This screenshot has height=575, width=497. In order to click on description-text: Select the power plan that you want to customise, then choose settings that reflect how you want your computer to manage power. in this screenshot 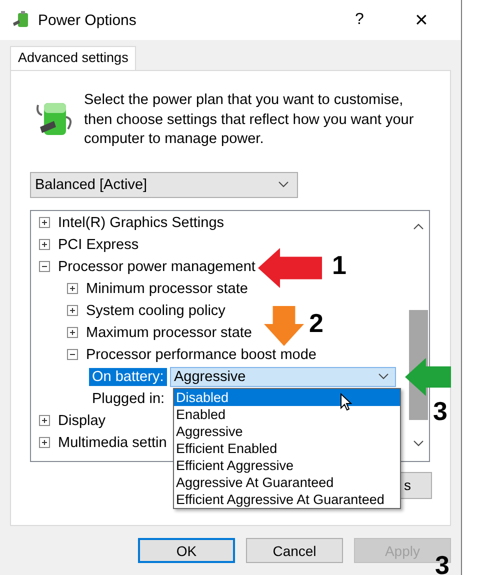, I will do `click(249, 120)`.